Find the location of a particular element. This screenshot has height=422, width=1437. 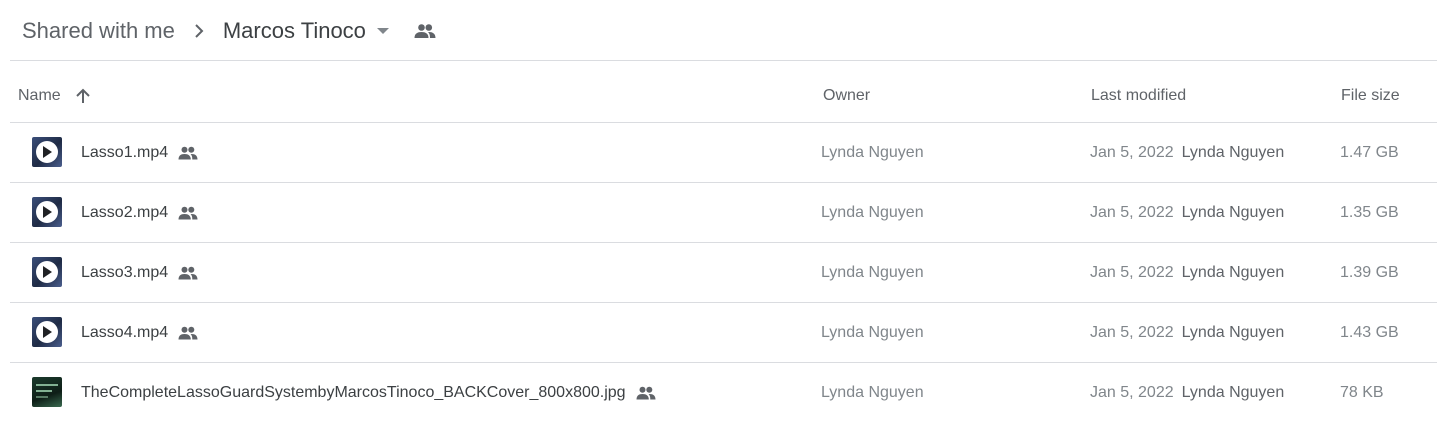

chevron-right-icon is located at coordinates (199, 31).